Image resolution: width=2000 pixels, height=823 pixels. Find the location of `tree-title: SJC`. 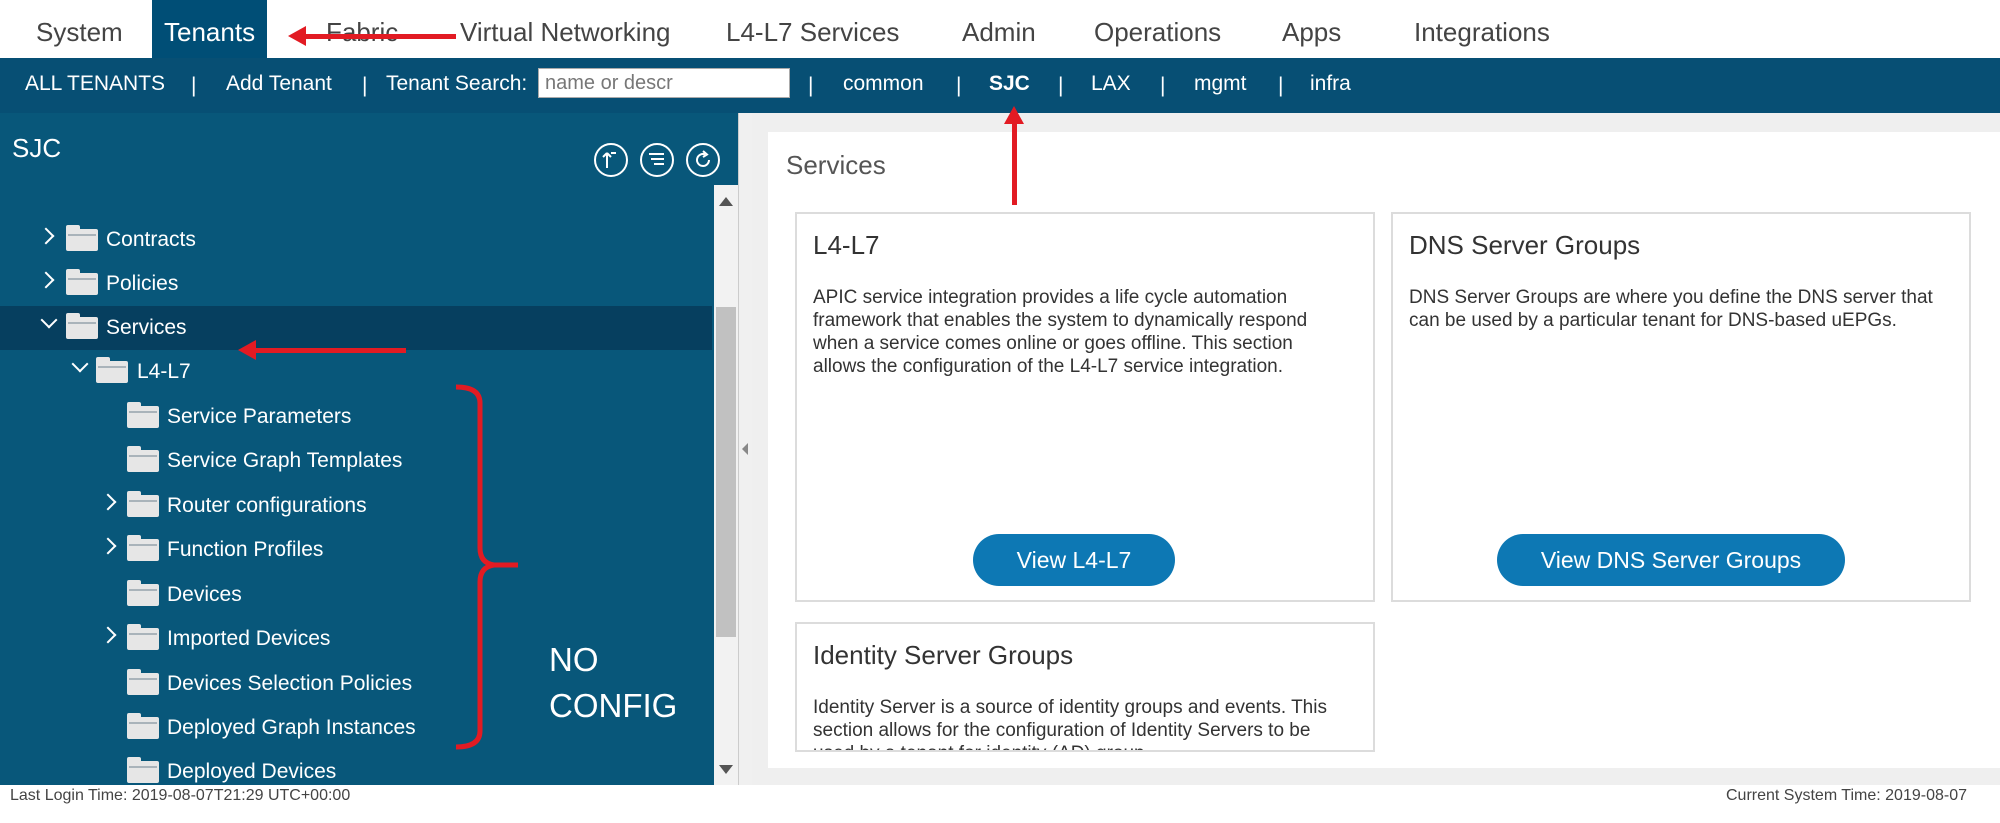

tree-title: SJC is located at coordinates (37, 148).